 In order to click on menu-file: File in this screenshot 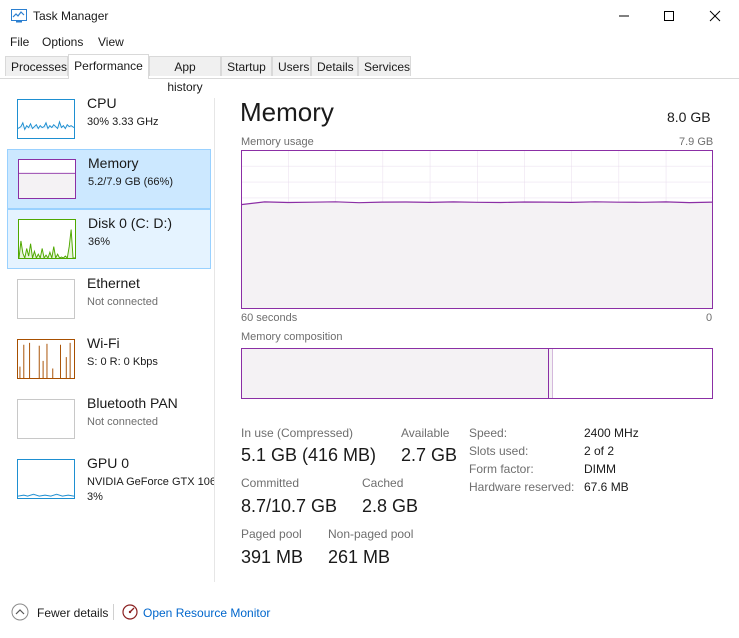, I will do `click(19, 42)`.